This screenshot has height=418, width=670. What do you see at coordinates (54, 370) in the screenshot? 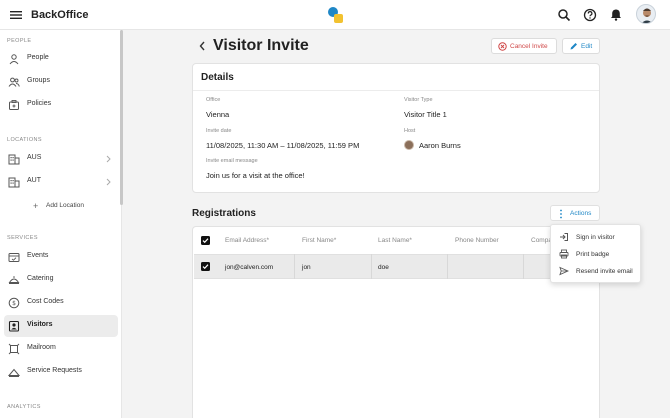
I see `sidebar-item-label: Service Requests` at bounding box center [54, 370].